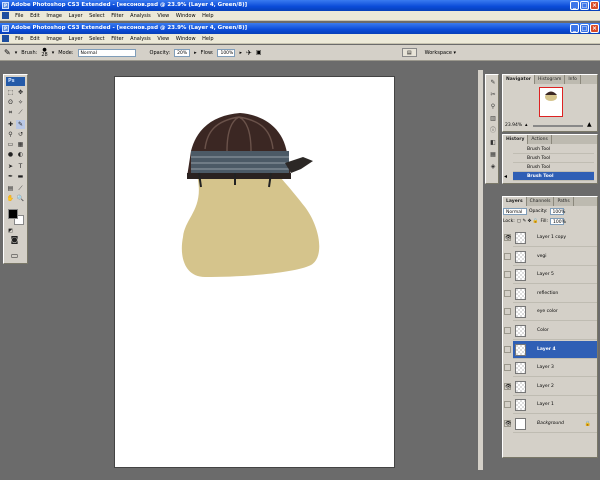 This screenshot has width=600, height=480. I want to click on pen-tool-icon: ✒, so click(10, 176).